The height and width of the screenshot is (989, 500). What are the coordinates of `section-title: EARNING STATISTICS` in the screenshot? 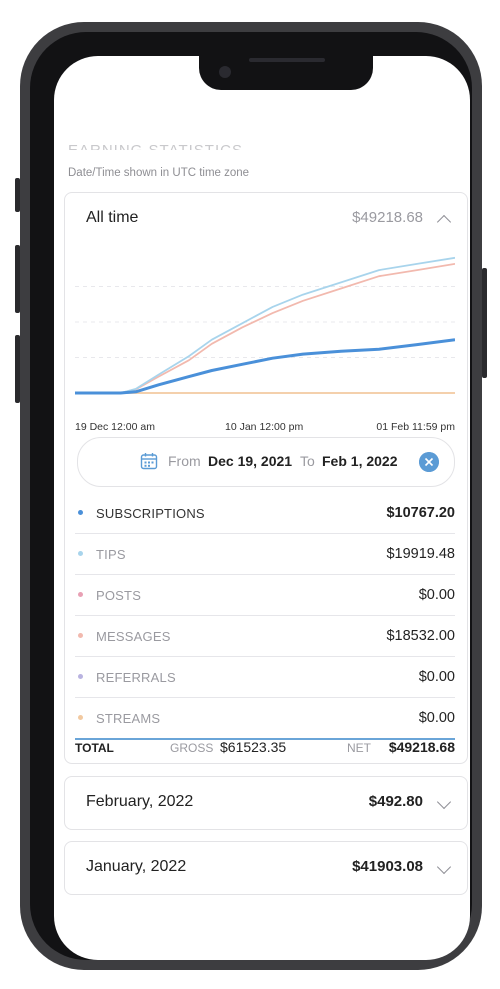 It's located at (155, 146).